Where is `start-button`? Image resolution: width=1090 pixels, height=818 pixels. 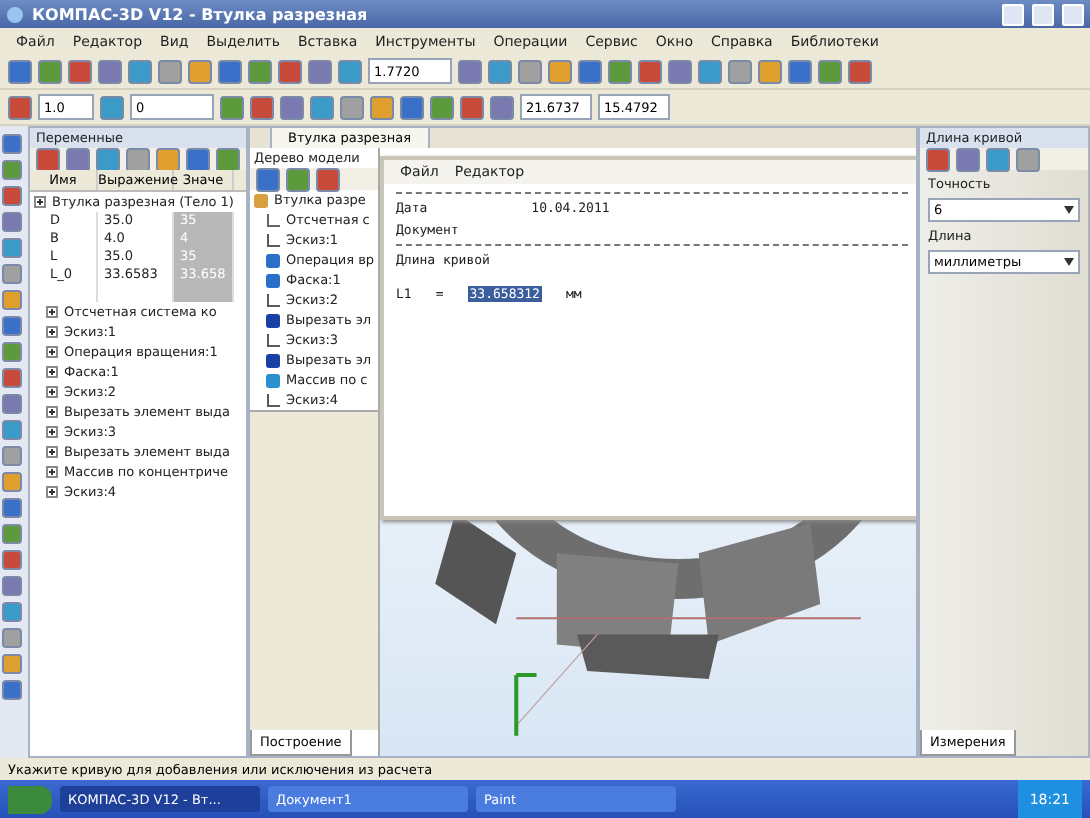
start-button is located at coordinates (30, 799).